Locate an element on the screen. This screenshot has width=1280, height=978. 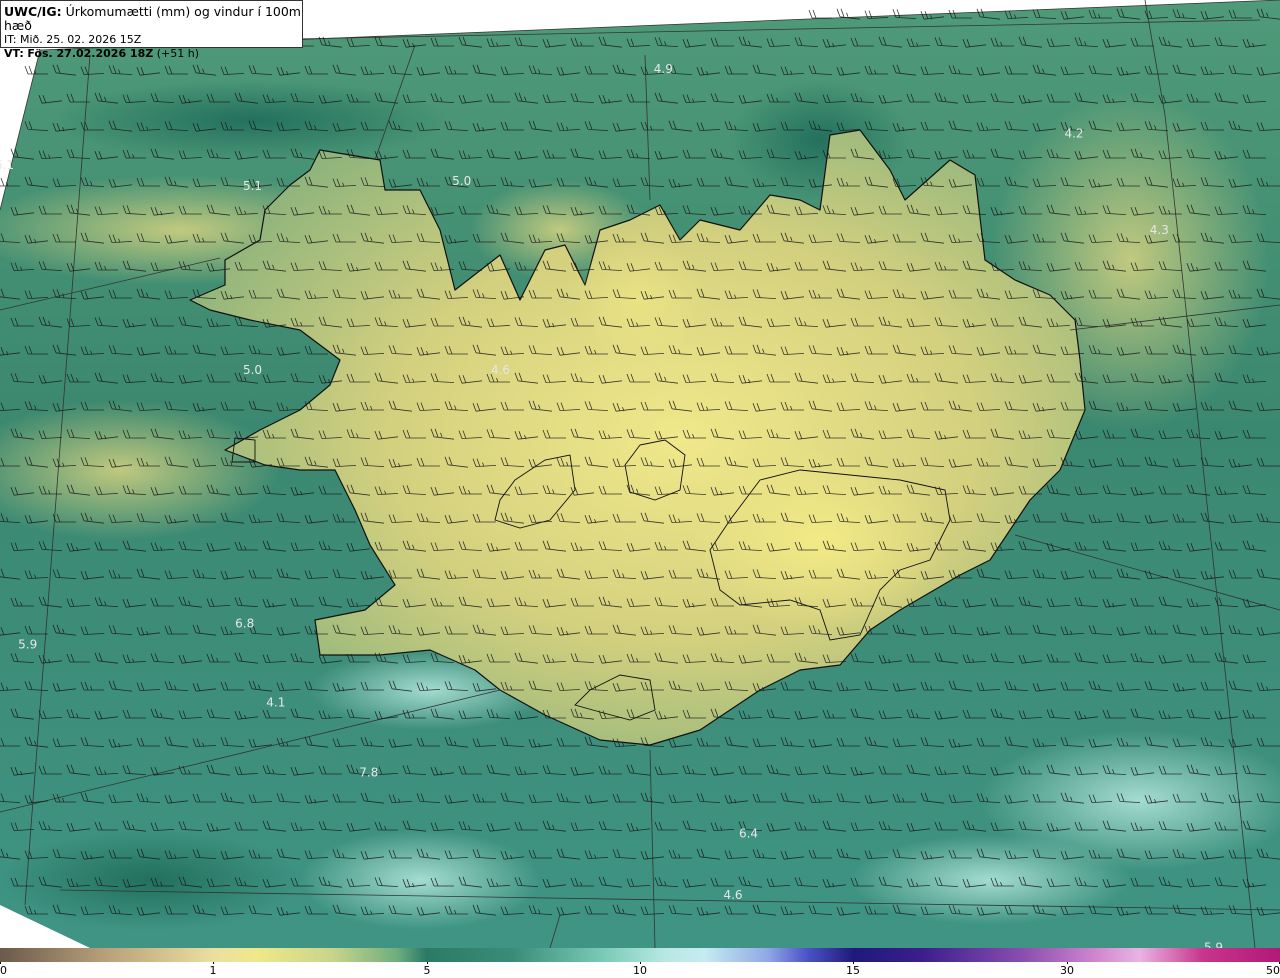
precip-max-label: 4.2 is located at coordinates (1073, 134).